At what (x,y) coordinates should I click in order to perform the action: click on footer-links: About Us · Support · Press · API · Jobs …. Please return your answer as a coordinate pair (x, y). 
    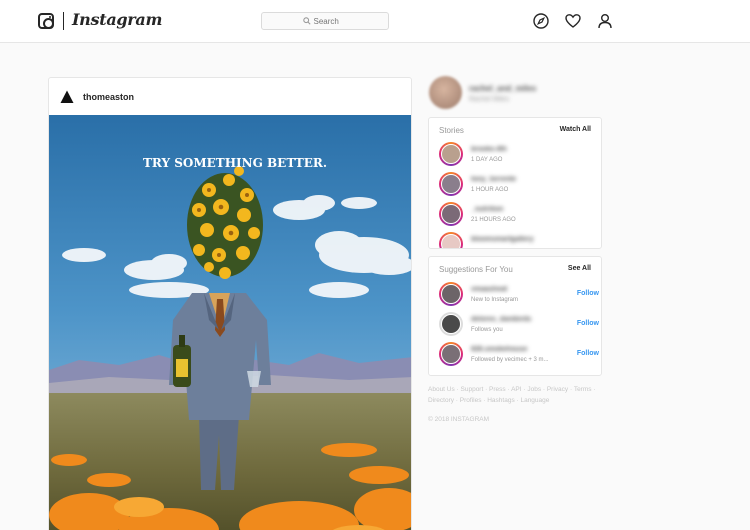
    Looking at the image, I should click on (513, 395).